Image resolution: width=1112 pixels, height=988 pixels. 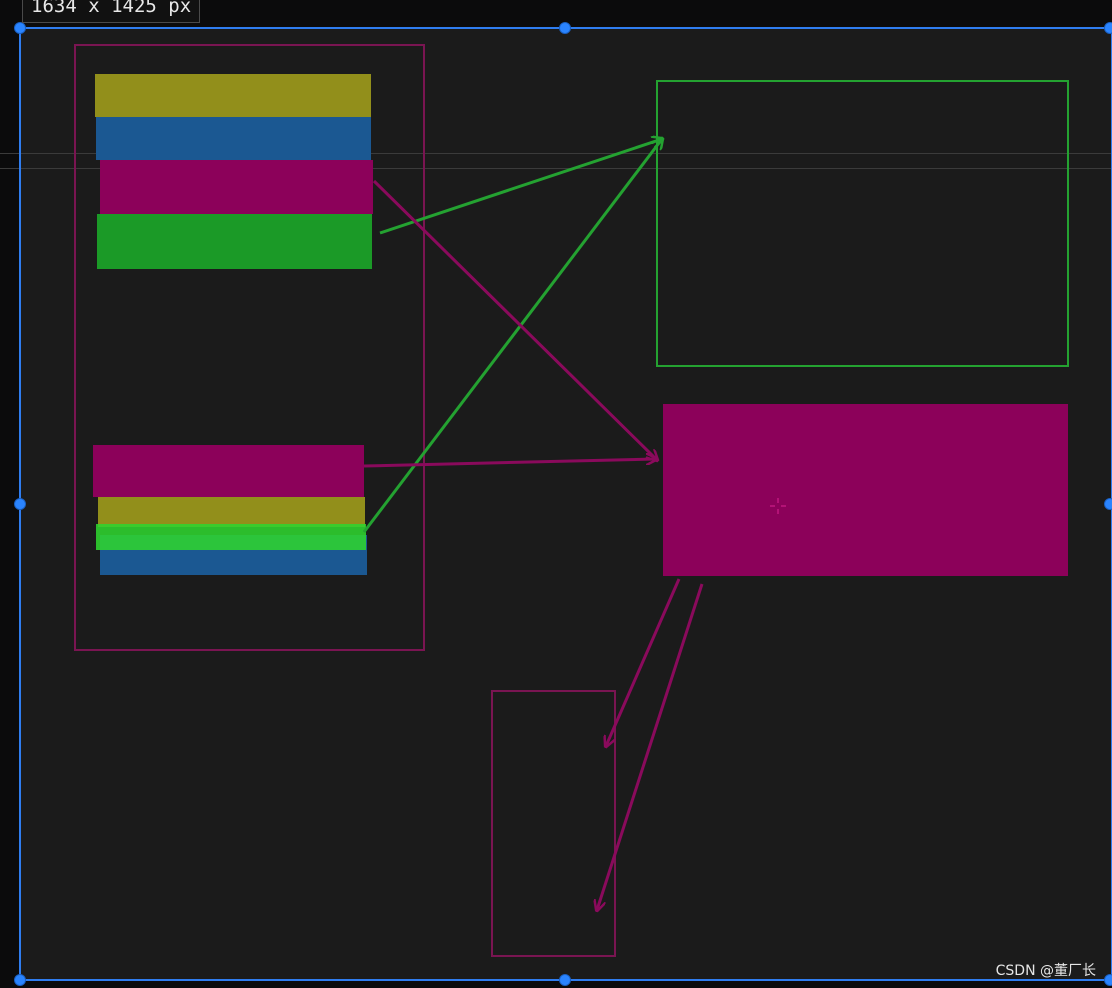 I want to click on arrow-magenta-to-box-lower, so click(x=650, y=746).